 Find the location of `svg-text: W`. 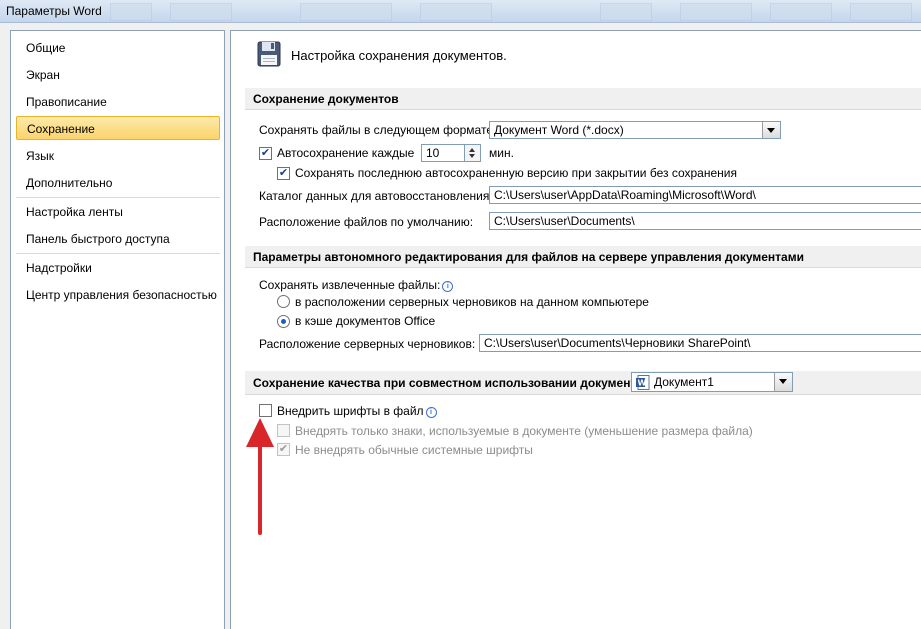

svg-text: W is located at coordinates (642, 383).